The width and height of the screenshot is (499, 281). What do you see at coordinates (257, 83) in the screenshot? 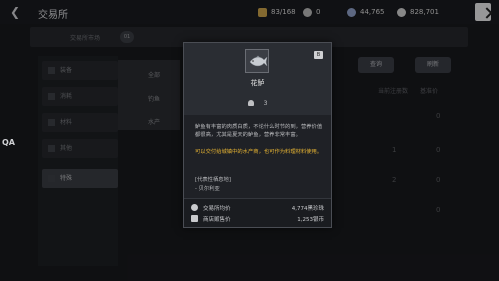
I see `item-name: 花鲈` at bounding box center [257, 83].